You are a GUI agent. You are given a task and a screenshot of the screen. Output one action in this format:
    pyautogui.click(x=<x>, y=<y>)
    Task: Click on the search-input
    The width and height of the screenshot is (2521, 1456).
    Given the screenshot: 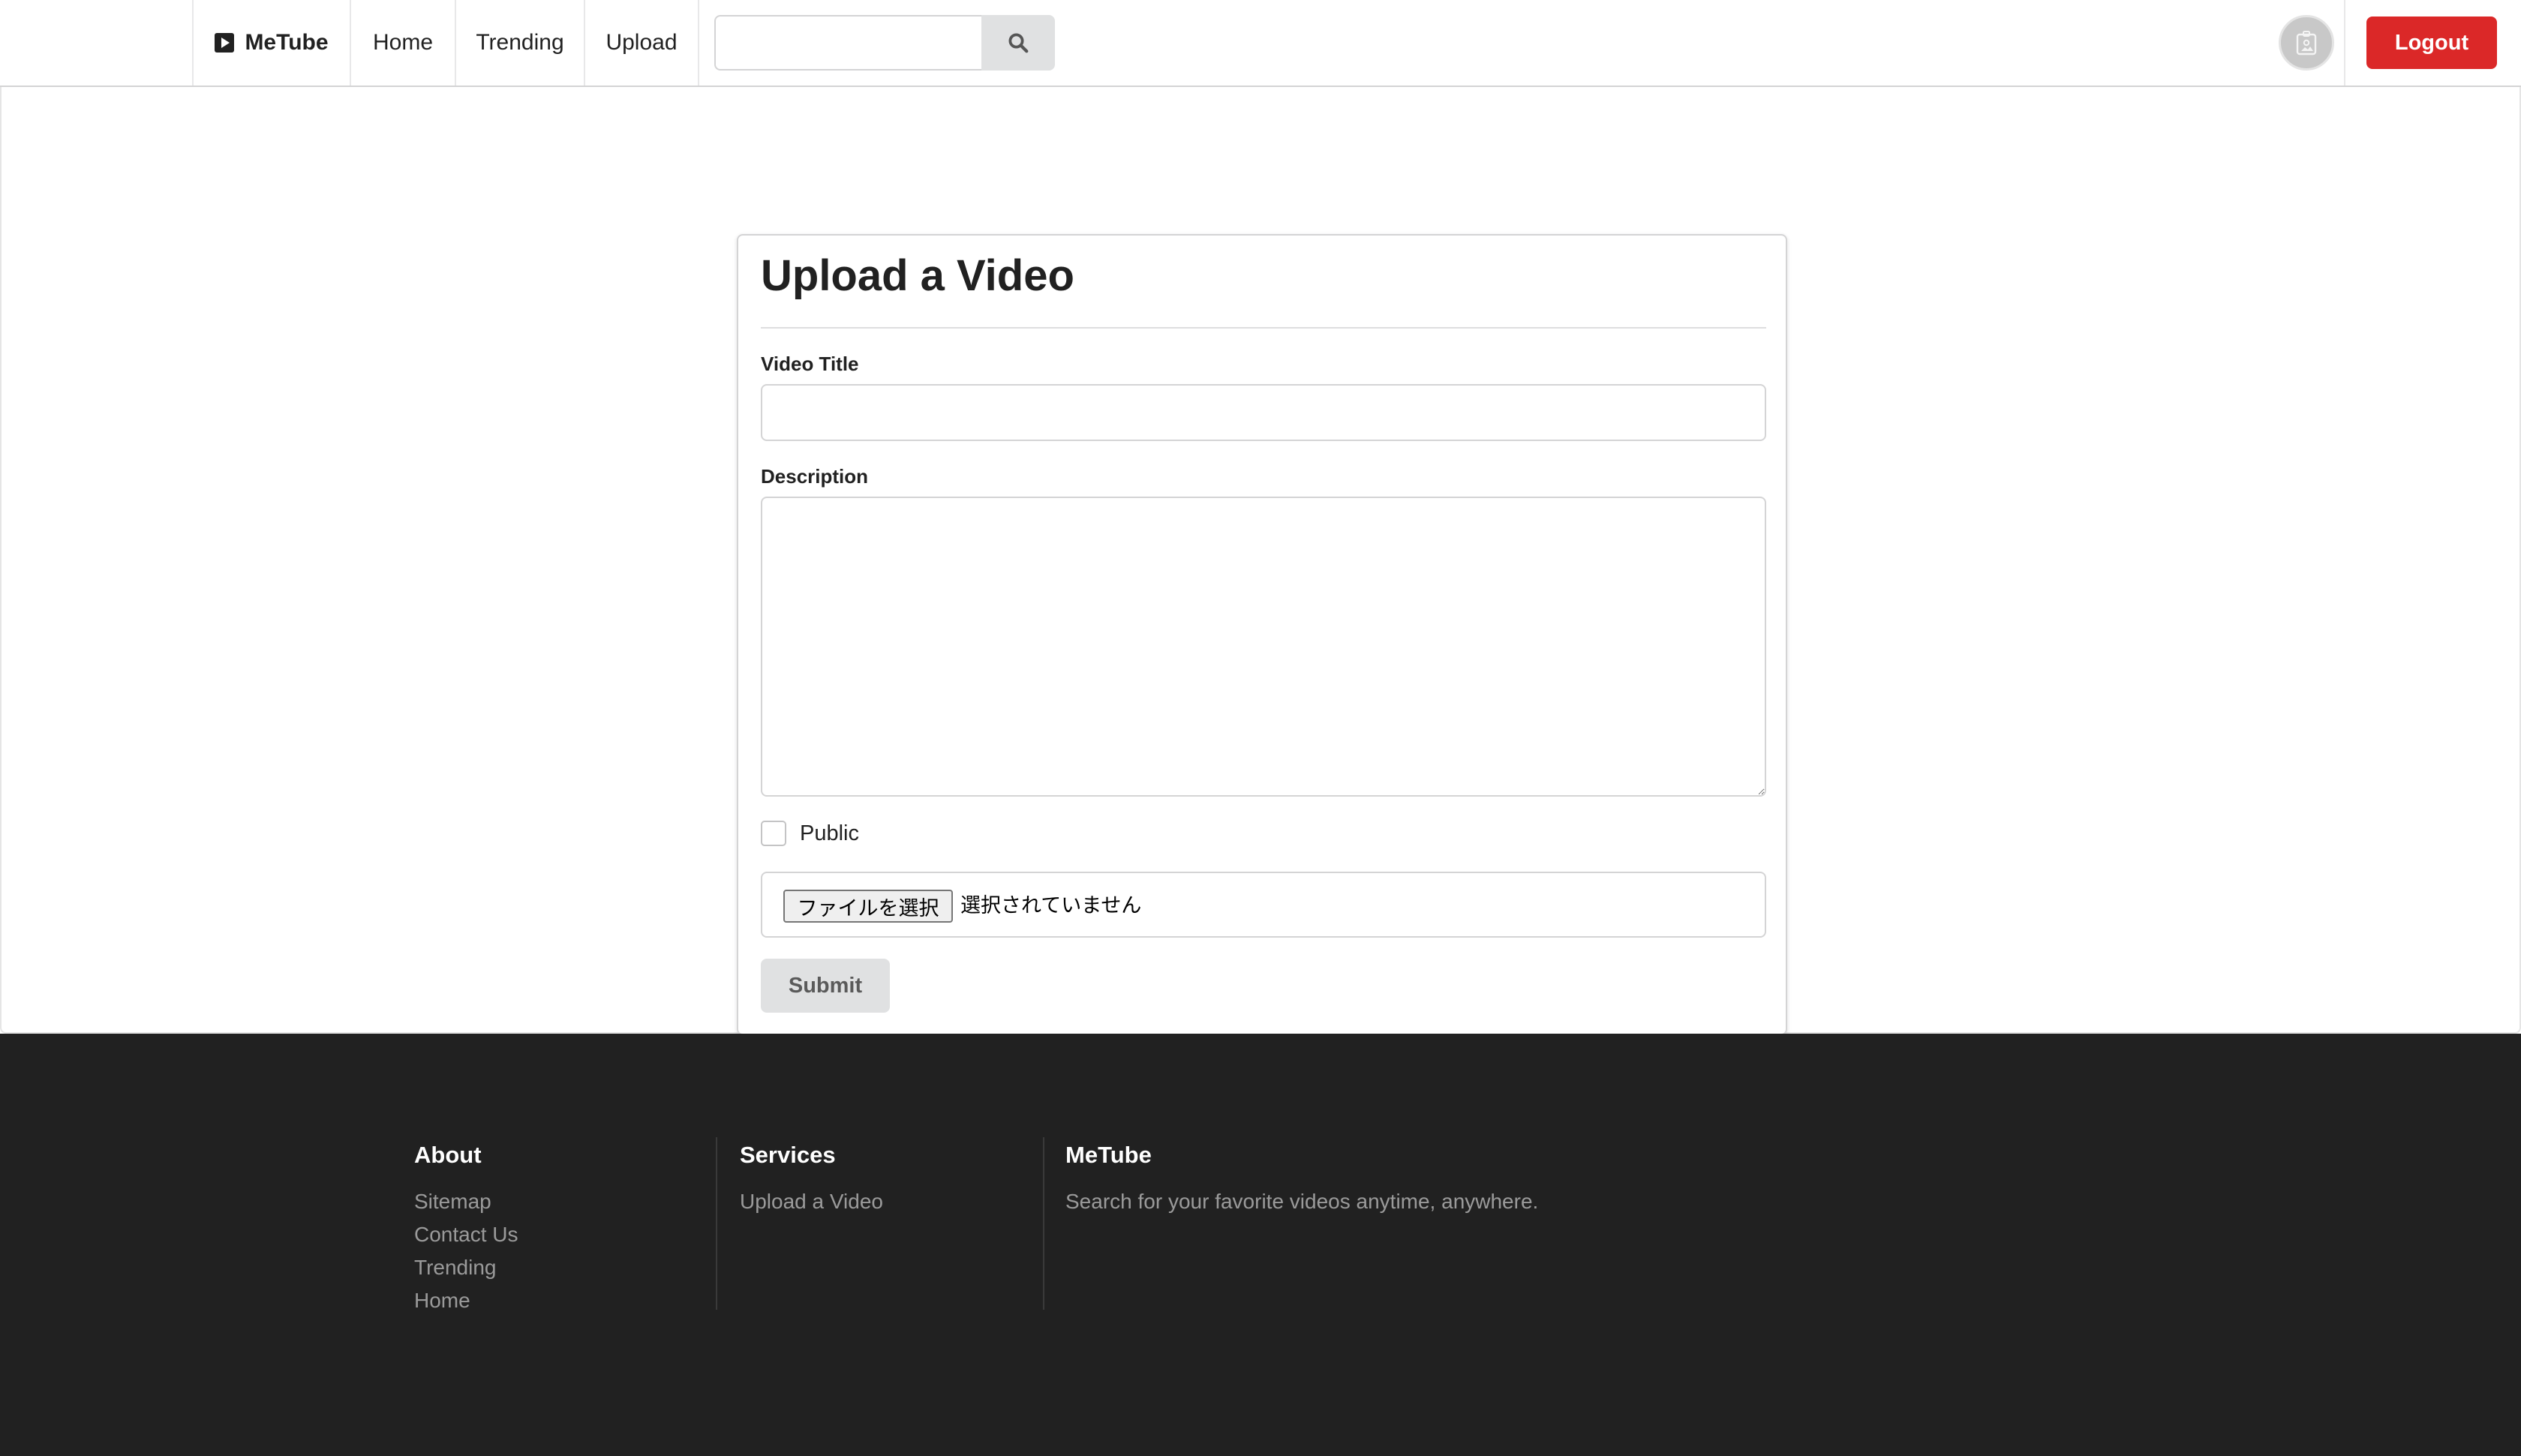 What is the action you would take?
    pyautogui.click(x=847, y=43)
    